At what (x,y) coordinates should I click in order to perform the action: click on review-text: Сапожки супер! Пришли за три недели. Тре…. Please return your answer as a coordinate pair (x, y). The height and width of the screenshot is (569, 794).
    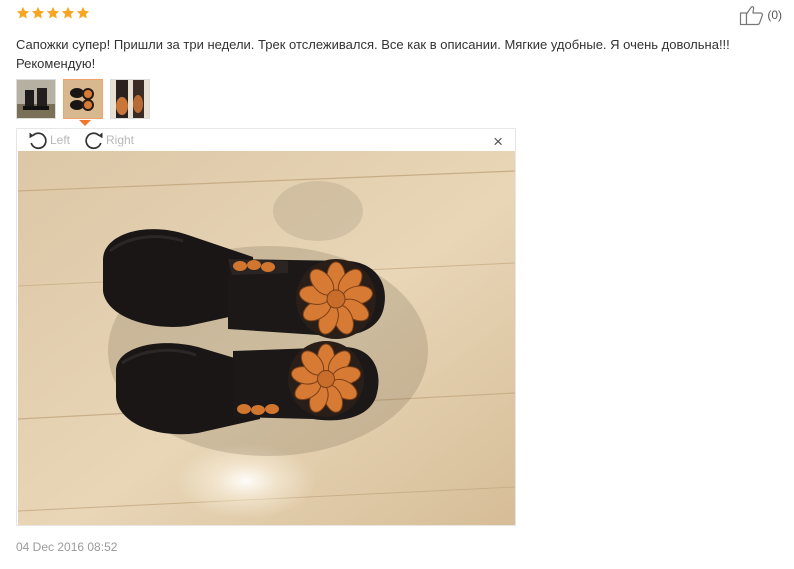
    Looking at the image, I should click on (373, 54).